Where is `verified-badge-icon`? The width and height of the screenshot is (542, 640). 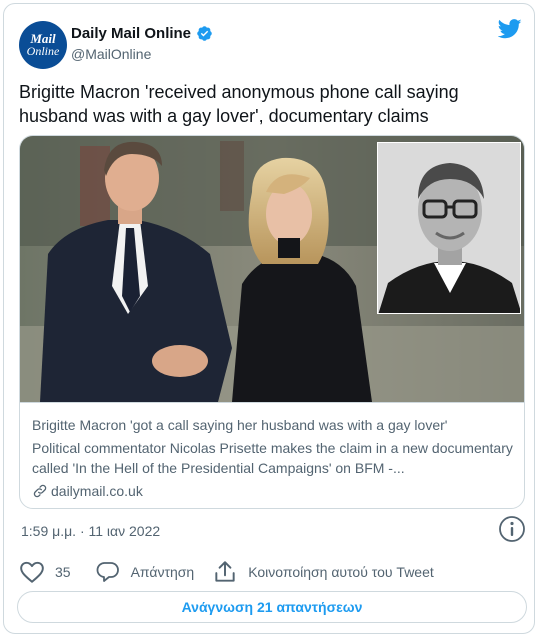 verified-badge-icon is located at coordinates (204, 33).